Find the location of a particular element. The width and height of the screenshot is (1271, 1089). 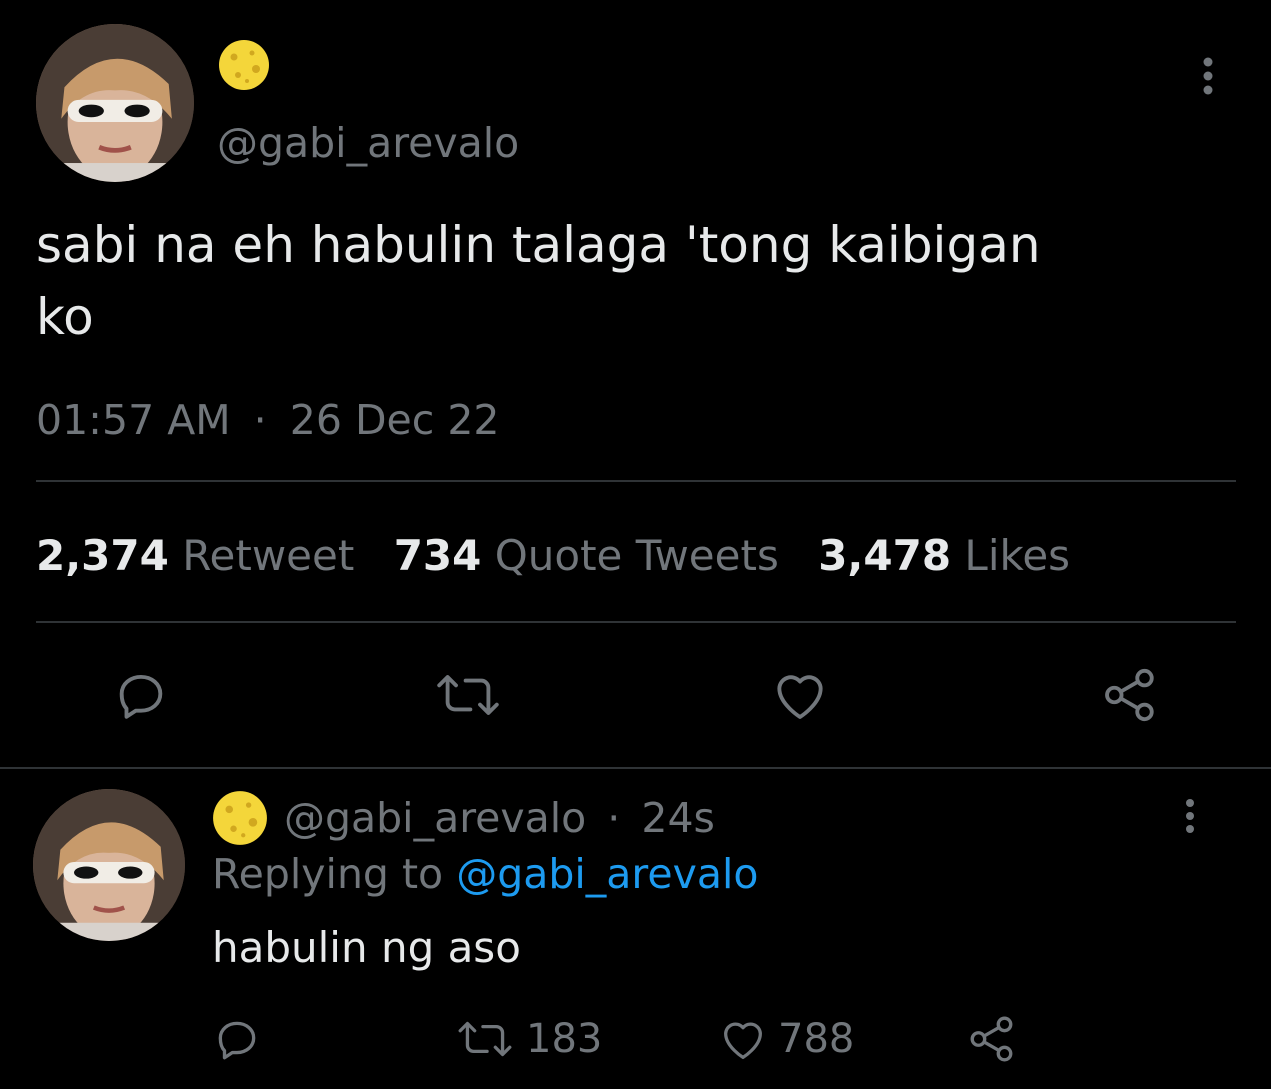

divider-reply is located at coordinates (635, 768).